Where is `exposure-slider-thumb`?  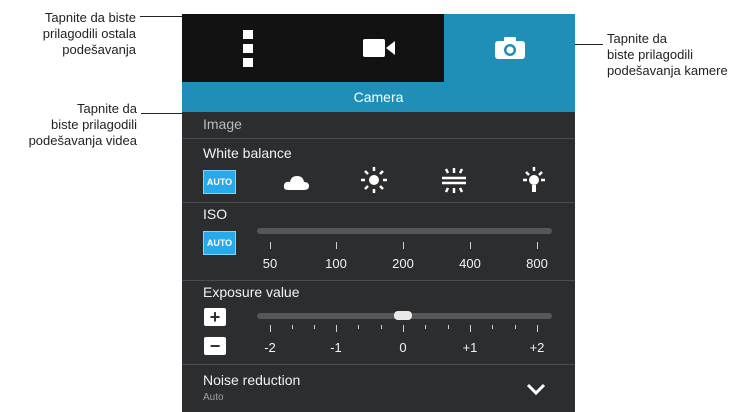
exposure-slider-thumb is located at coordinates (403, 315).